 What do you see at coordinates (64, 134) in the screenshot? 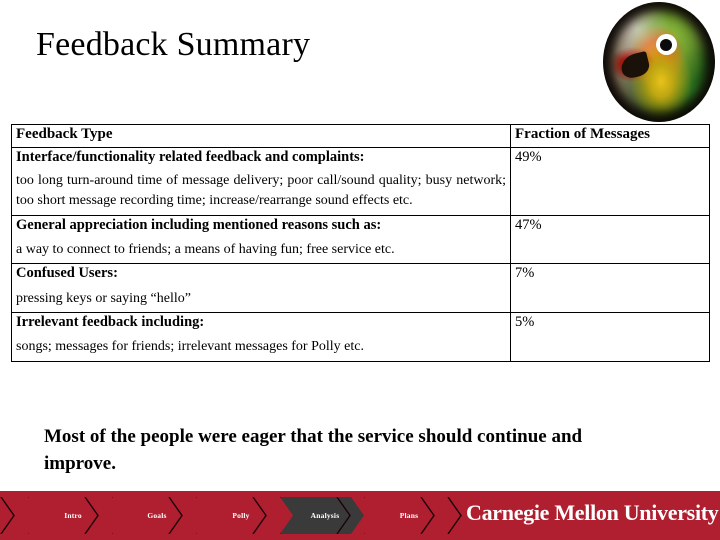
I see `column-header-feedback-type-label: Feedback Type` at bounding box center [64, 134].